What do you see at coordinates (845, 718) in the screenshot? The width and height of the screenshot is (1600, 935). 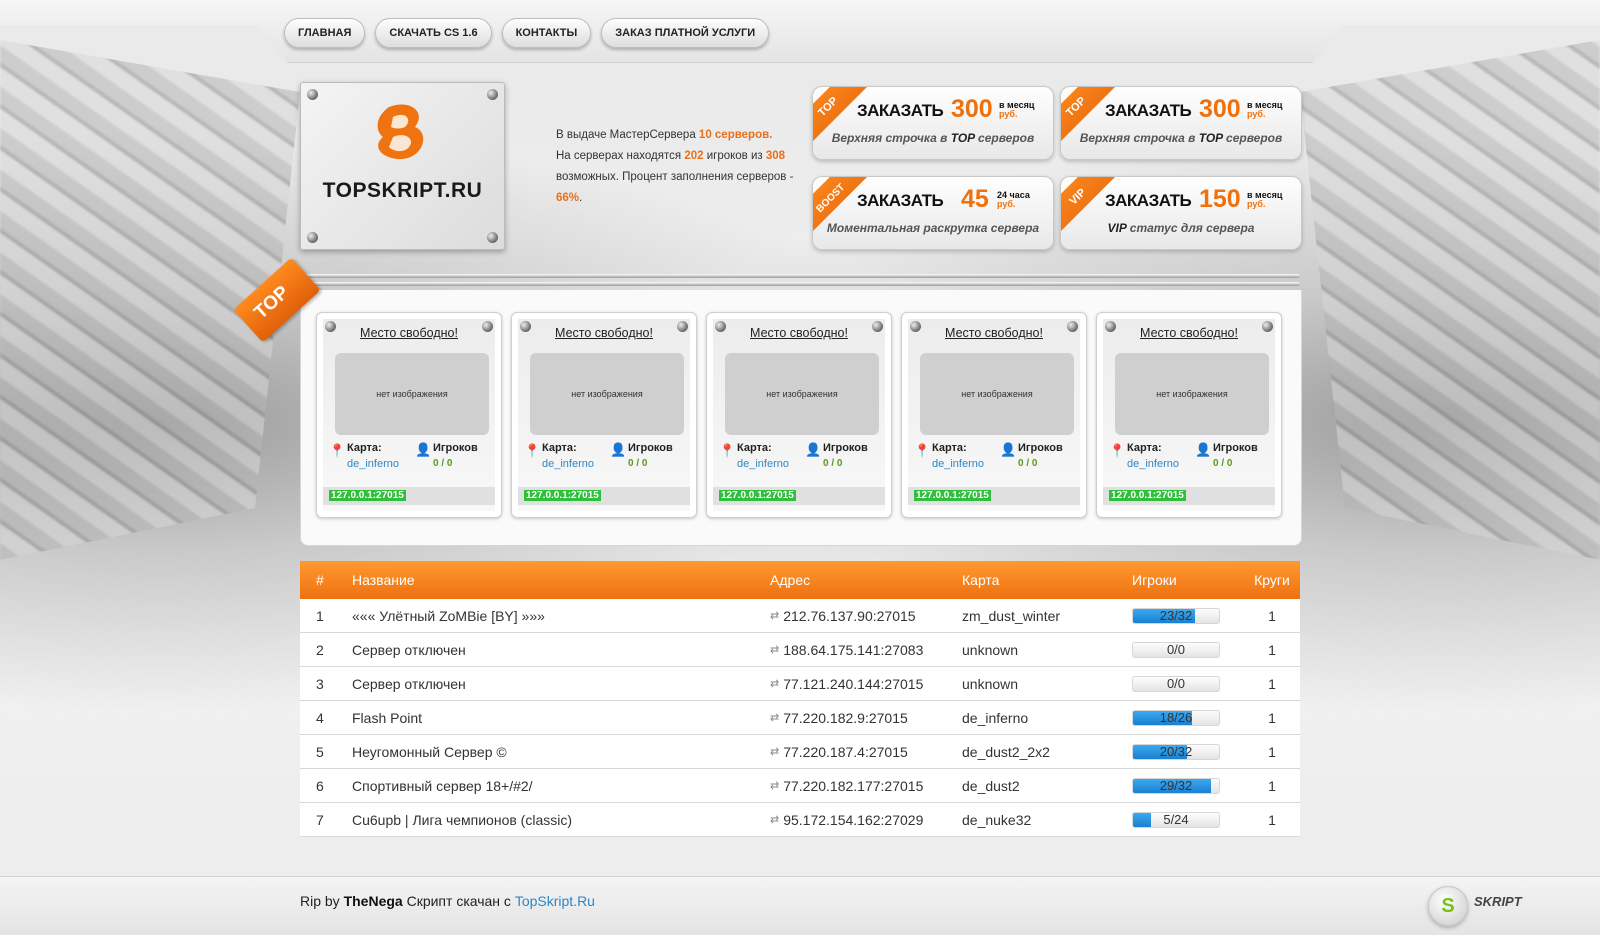 I see `server-address: 77.220.182.9:27015` at bounding box center [845, 718].